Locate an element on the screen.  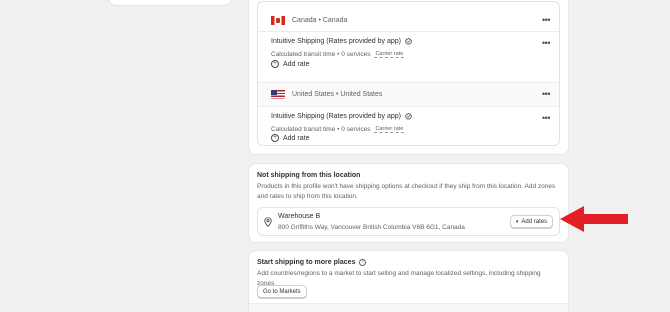
card-footer-strip is located at coordinates (408, 307).